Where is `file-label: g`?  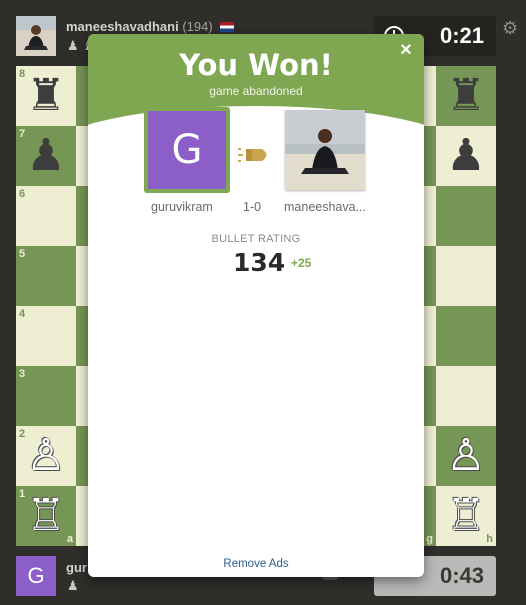 file-label: g is located at coordinates (429, 539).